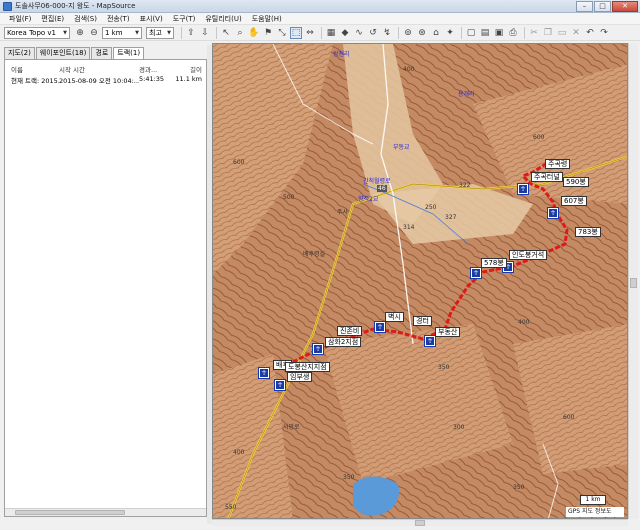  Describe the element at coordinates (394, 317) in the screenshot. I see `waypoint-label: 벽시` at that location.